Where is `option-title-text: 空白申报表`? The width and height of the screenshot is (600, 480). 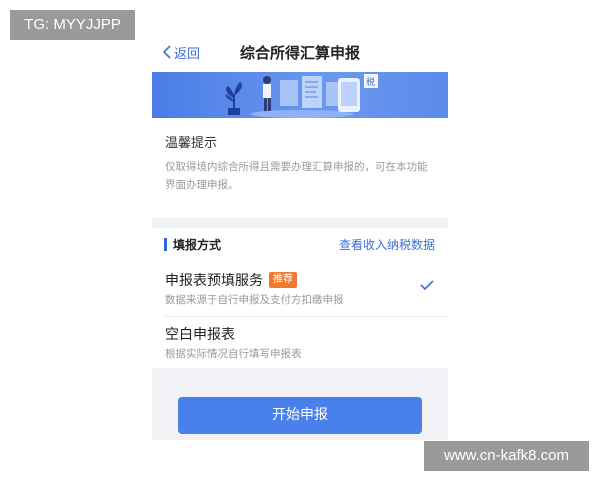
option-title-text: 空白申报表 is located at coordinates (200, 335).